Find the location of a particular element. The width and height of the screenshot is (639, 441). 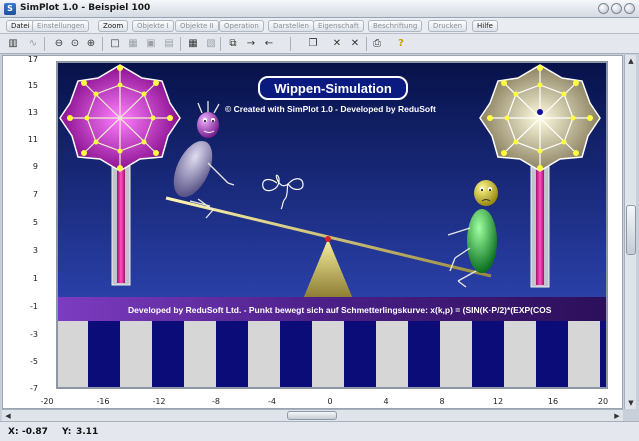

vertical-scrollbar: ▲ ▼ is located at coordinates (630, 232).